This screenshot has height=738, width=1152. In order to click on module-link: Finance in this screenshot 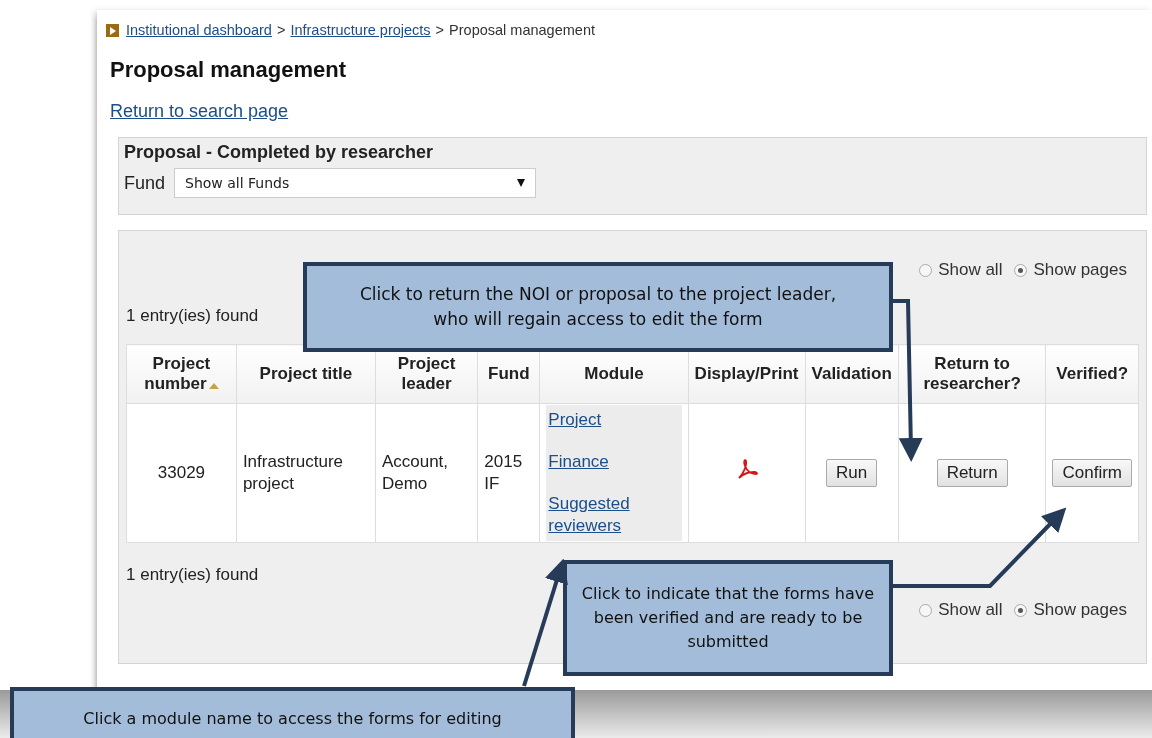, I will do `click(607, 461)`.